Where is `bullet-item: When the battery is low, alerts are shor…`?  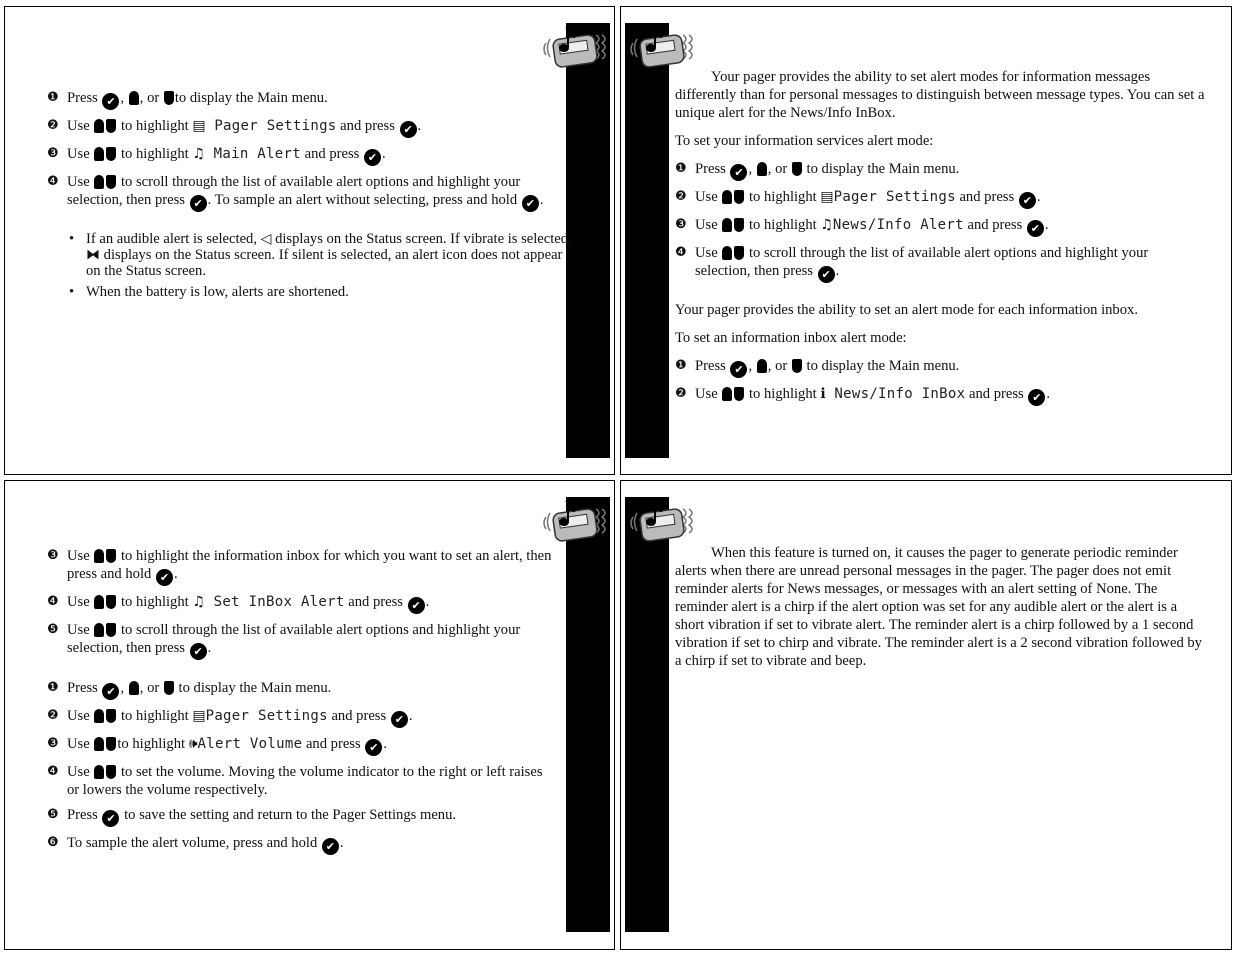 bullet-item: When the battery is low, alerts are shor… is located at coordinates (322, 292).